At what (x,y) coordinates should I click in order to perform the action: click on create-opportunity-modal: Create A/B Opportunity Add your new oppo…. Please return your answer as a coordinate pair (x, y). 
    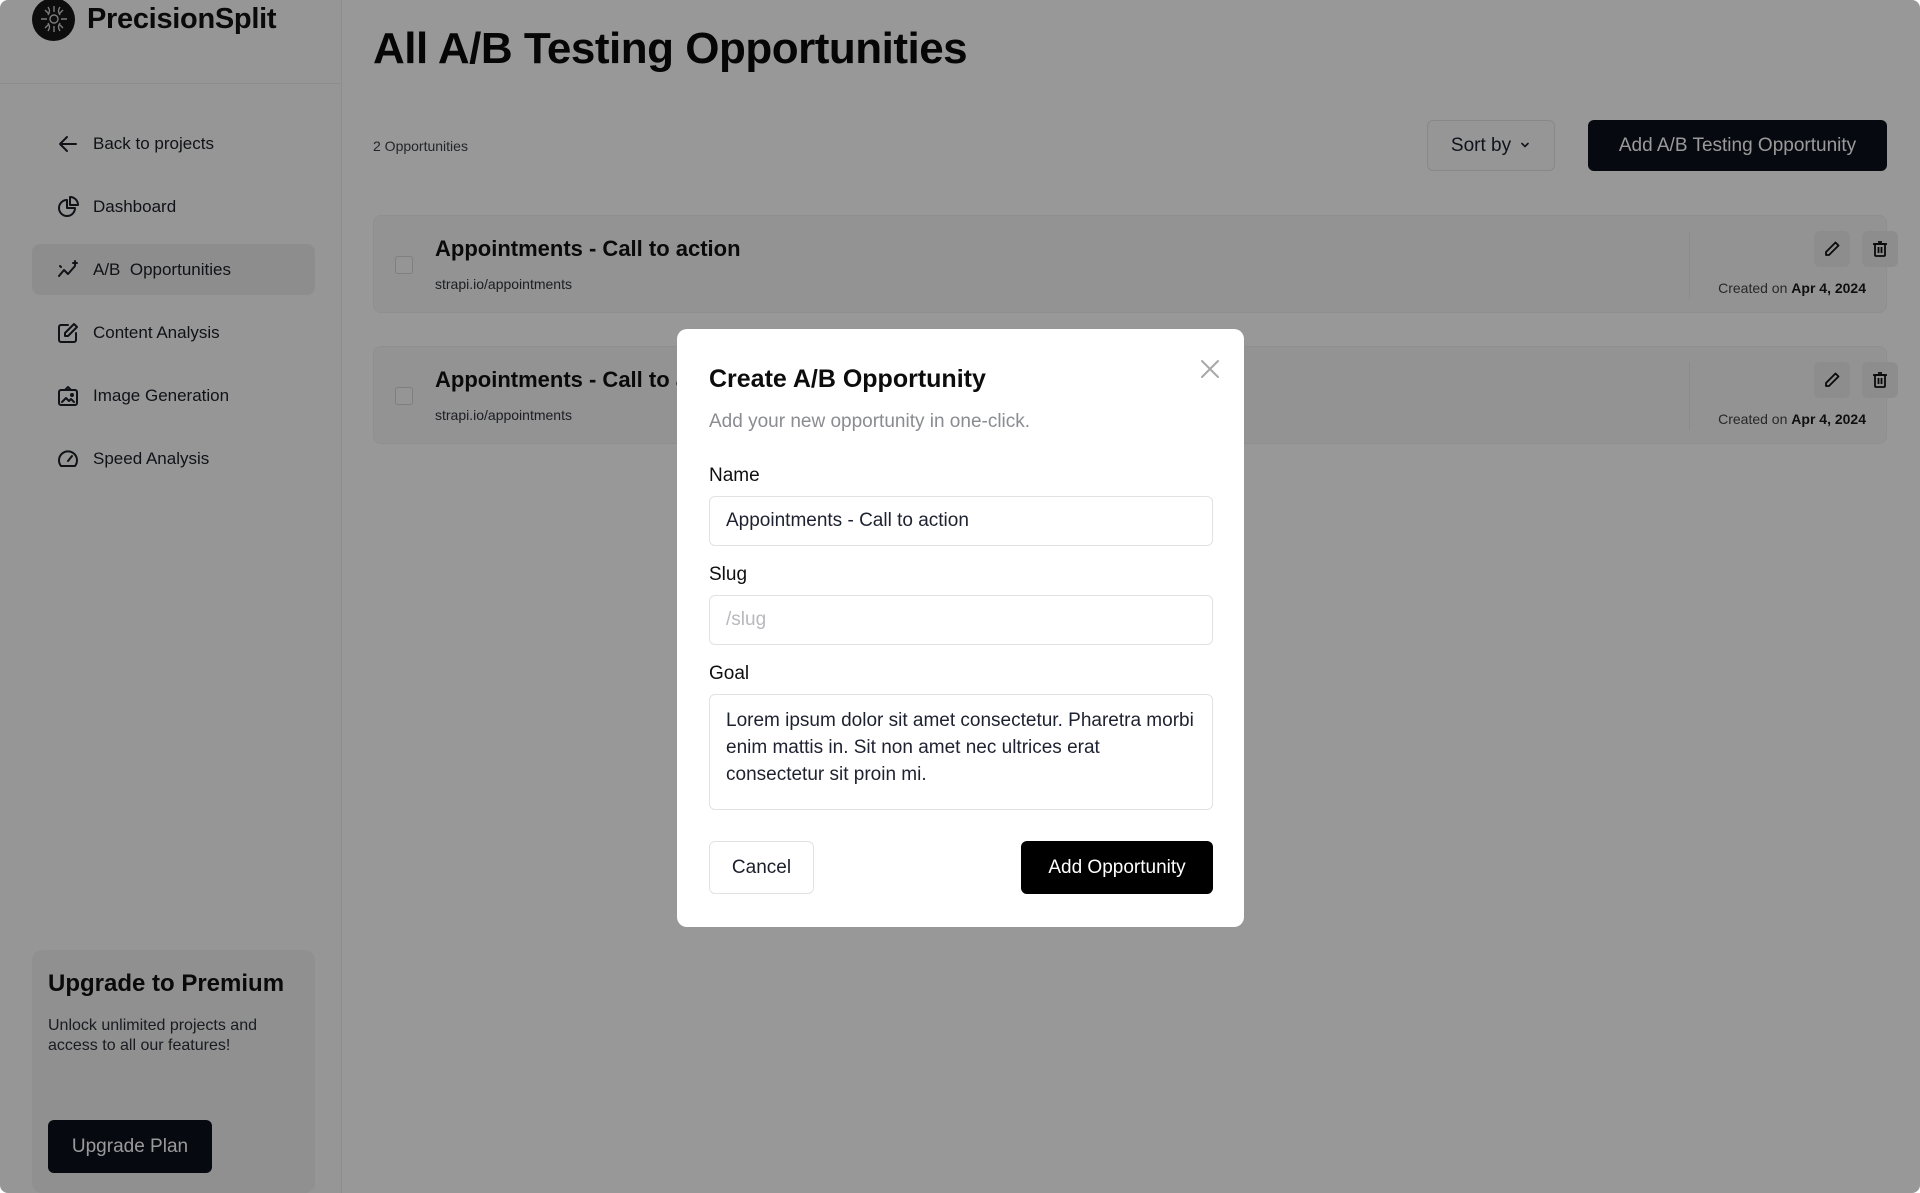
    Looking at the image, I should click on (960, 628).